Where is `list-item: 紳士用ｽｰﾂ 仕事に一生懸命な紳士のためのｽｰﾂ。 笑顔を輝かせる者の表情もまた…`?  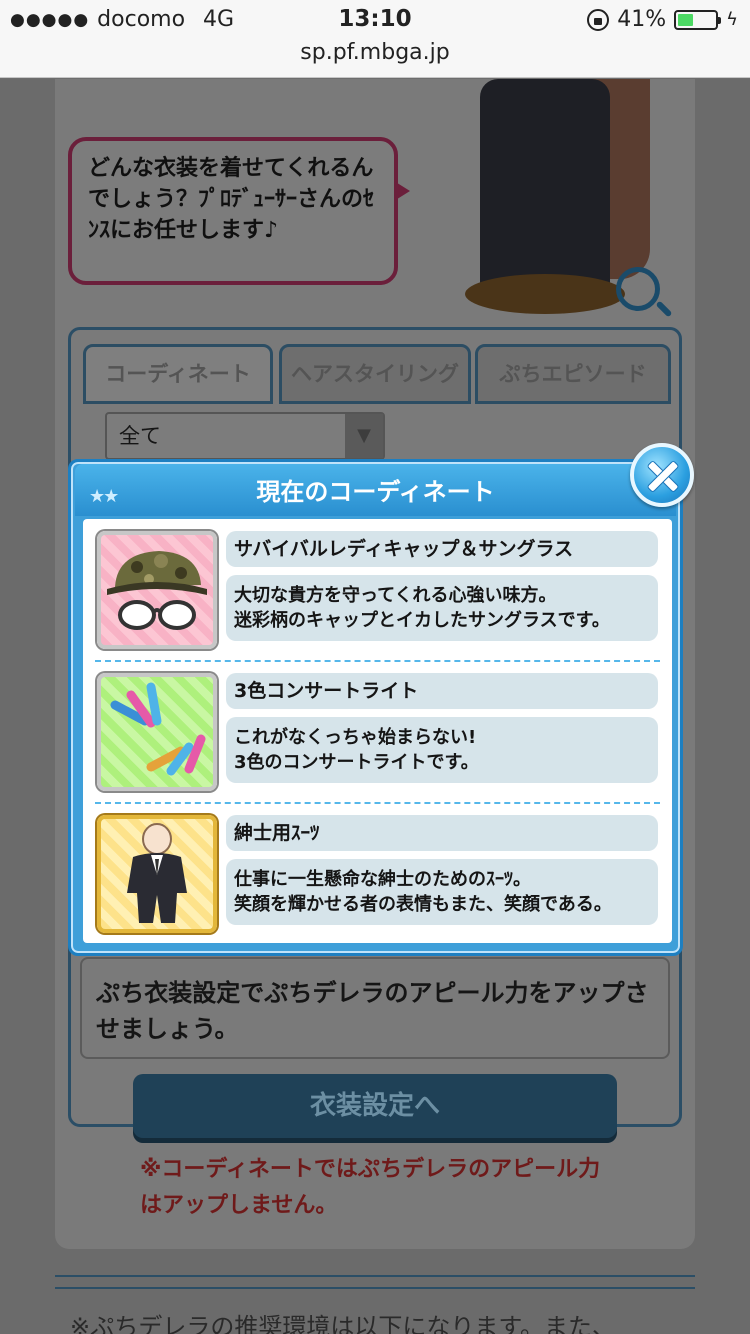 list-item: 紳士用ｽｰﾂ 仕事に一生懸命な紳士のためのｽｰﾂ。 笑顔を輝かせる者の表情もまた… is located at coordinates (377, 873).